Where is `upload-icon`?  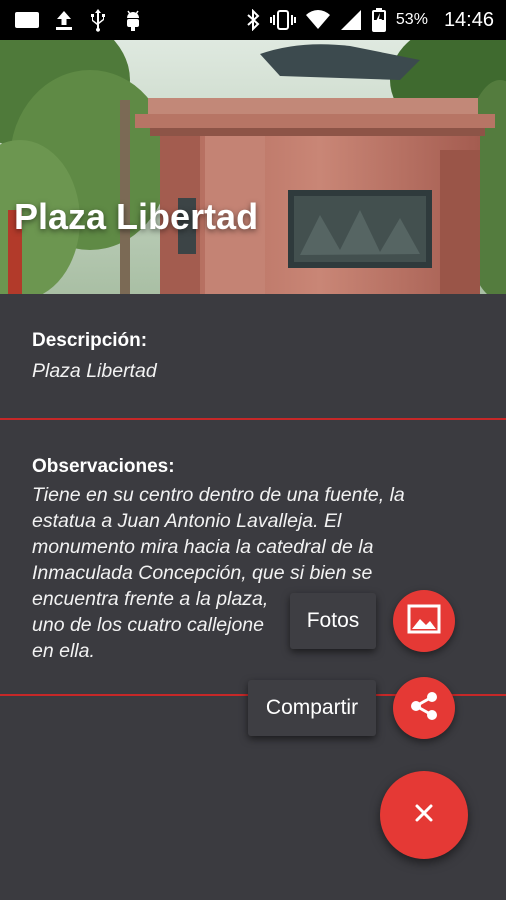 upload-icon is located at coordinates (64, 20).